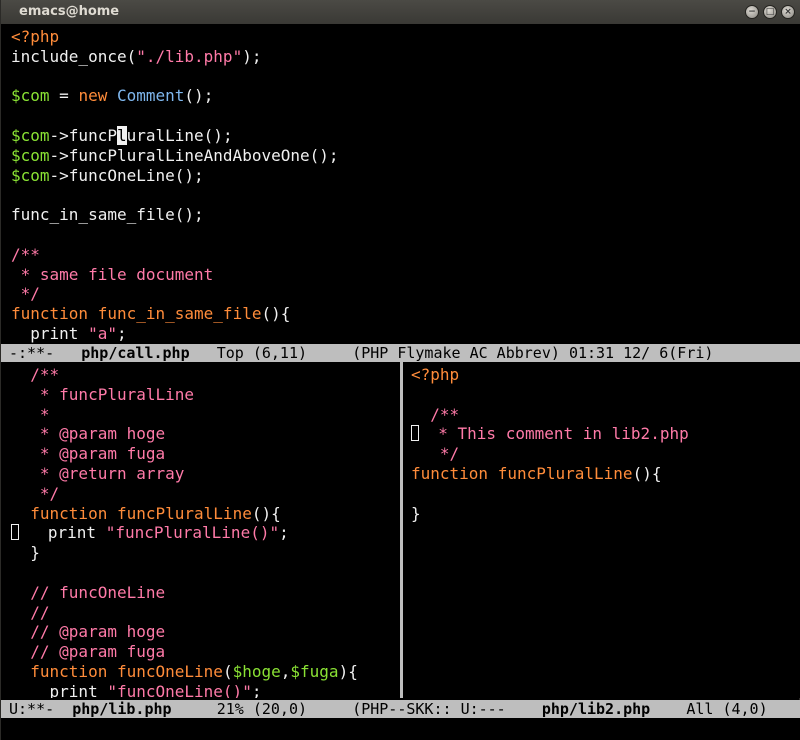  Describe the element at coordinates (199, 96) in the screenshot. I see `code-text: ();` at that location.